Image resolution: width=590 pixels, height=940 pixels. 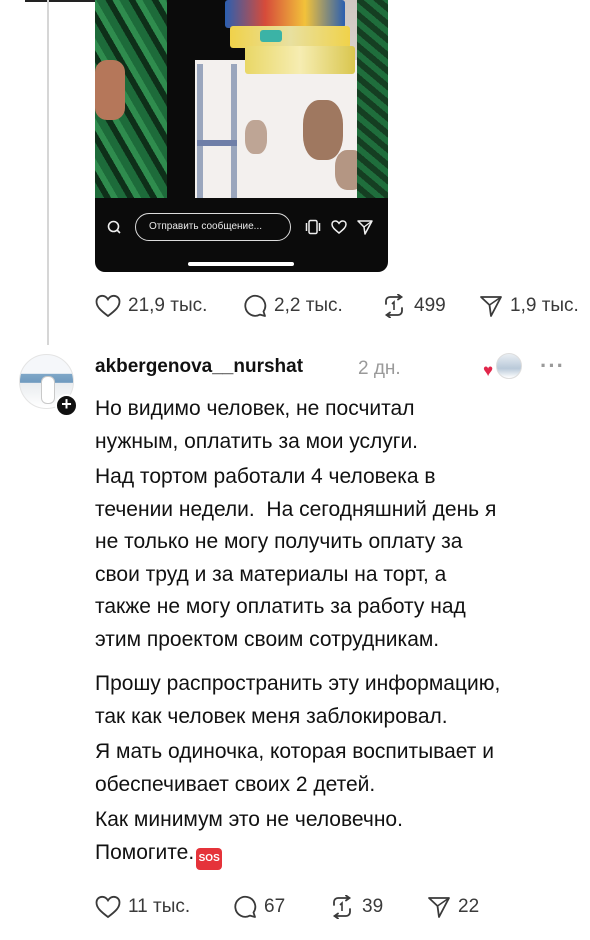 What do you see at coordinates (488, 370) in the screenshot?
I see `heart-icon: ♥` at bounding box center [488, 370].